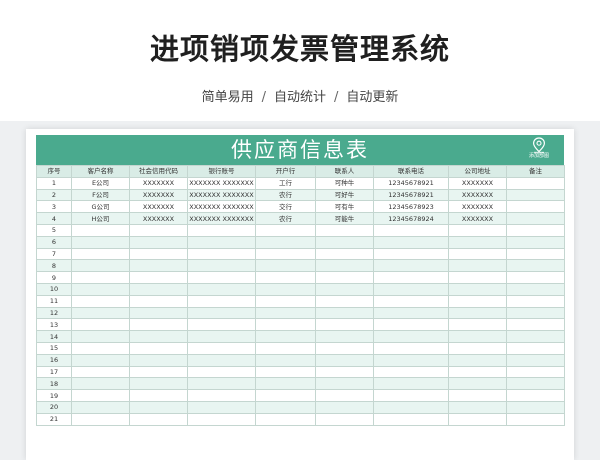 The image size is (600, 460). Describe the element at coordinates (285, 195) in the screenshot. I see `table-cell: 农行` at that location.